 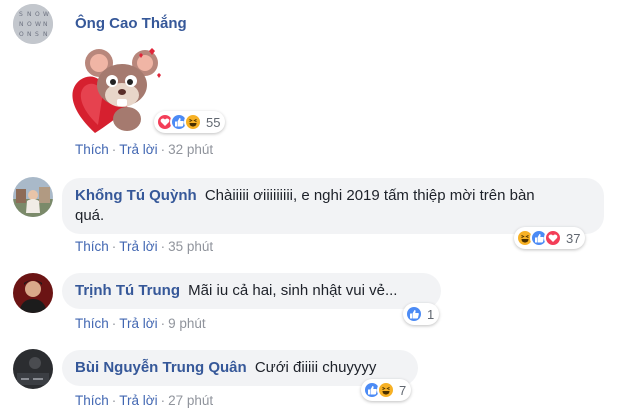 I want to click on like-icon, so click(x=414, y=314).